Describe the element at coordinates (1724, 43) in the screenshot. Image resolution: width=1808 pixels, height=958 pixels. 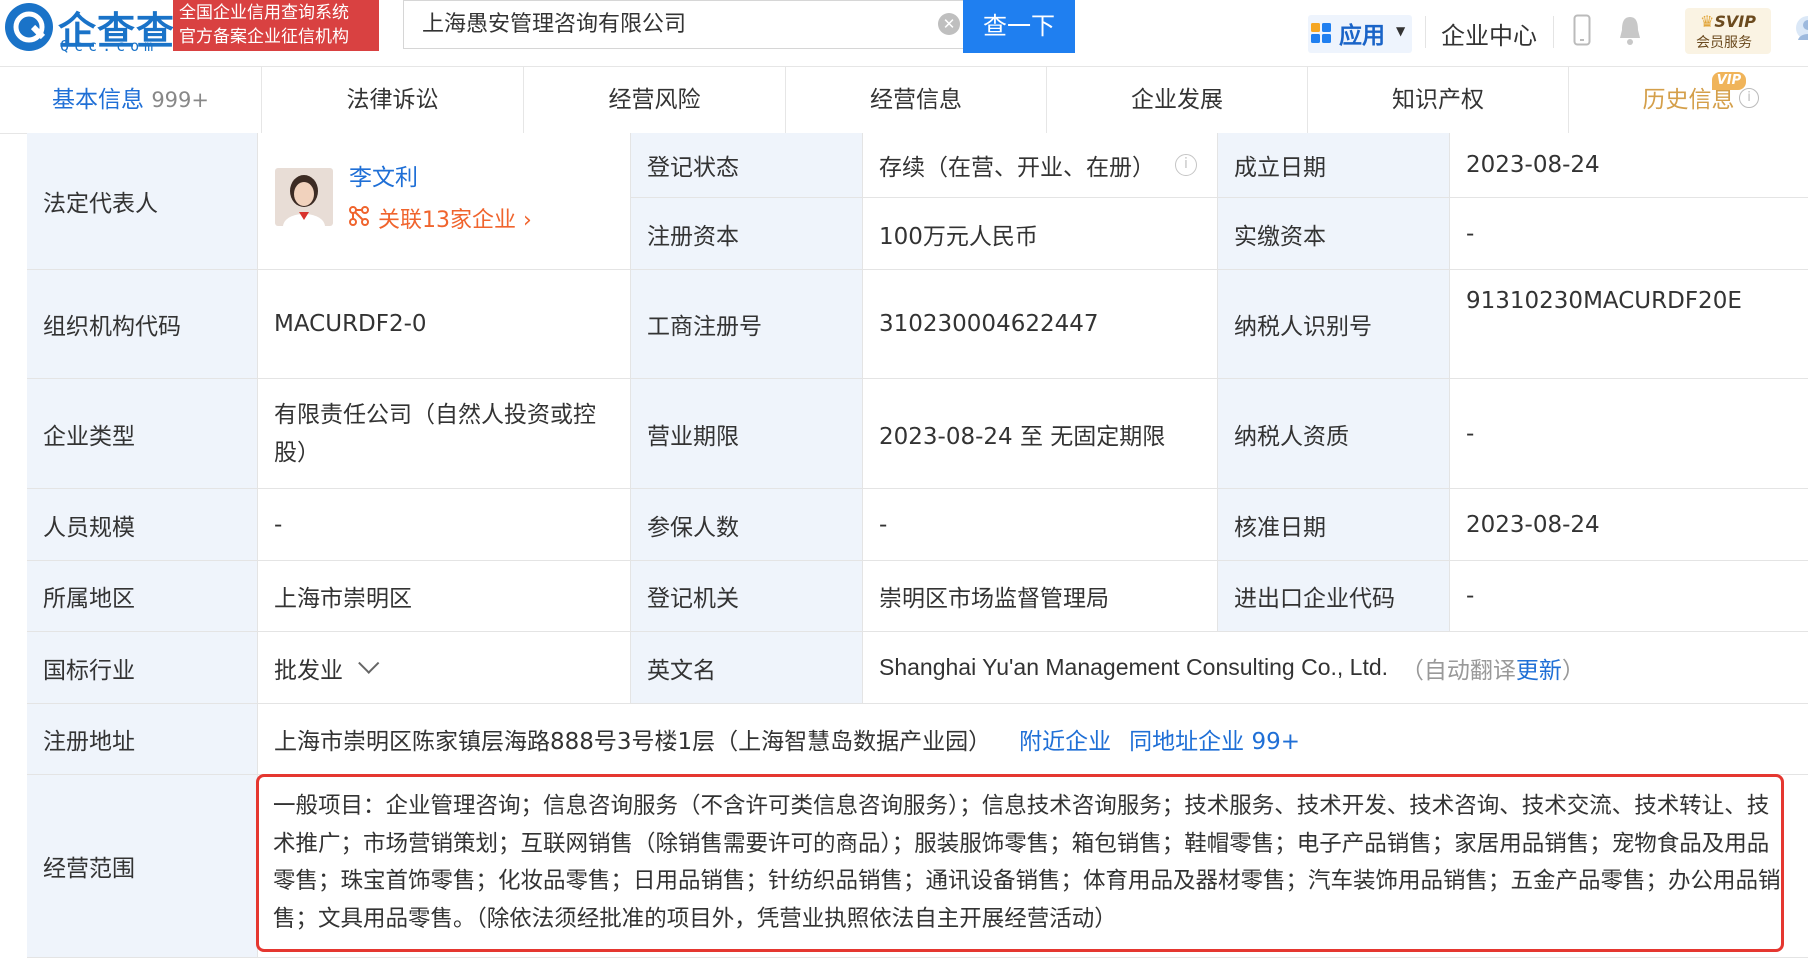
I see `svip-subtext: 会员服务` at that location.